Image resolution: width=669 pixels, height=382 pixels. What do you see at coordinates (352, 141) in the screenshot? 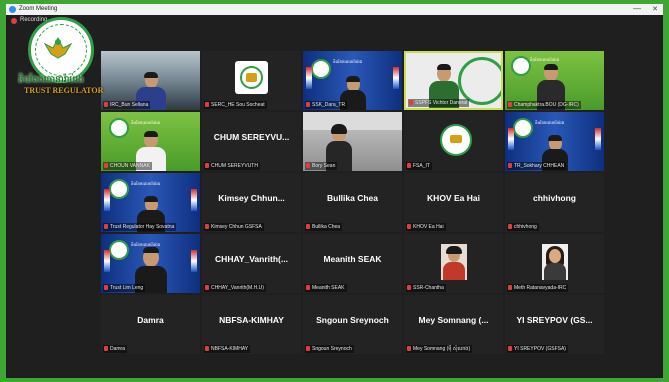
I see `participant-tile: Bory Sean` at bounding box center [352, 141].